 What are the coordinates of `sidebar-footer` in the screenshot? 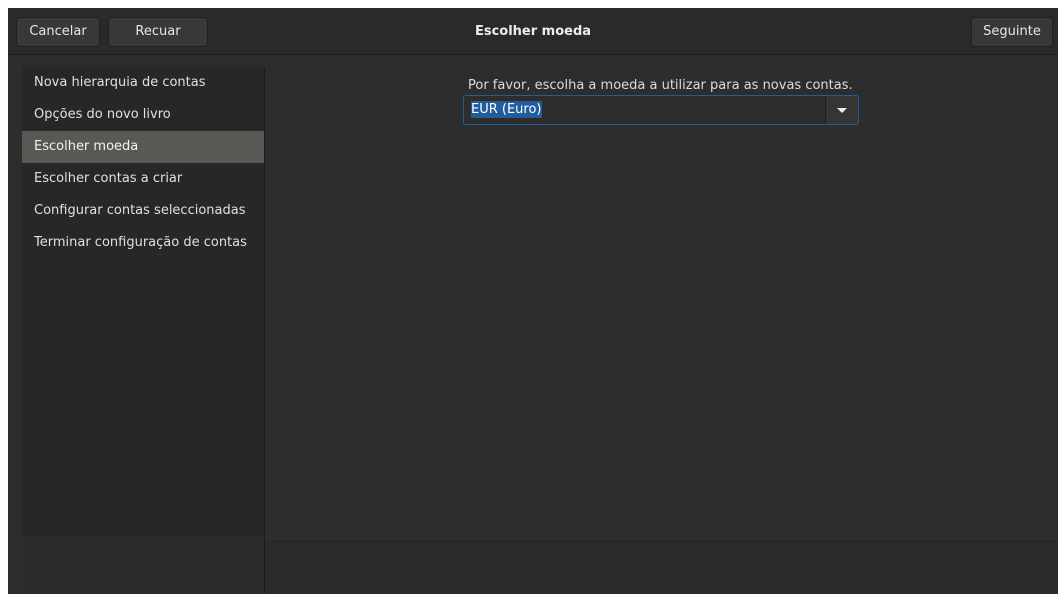 It's located at (143, 564).